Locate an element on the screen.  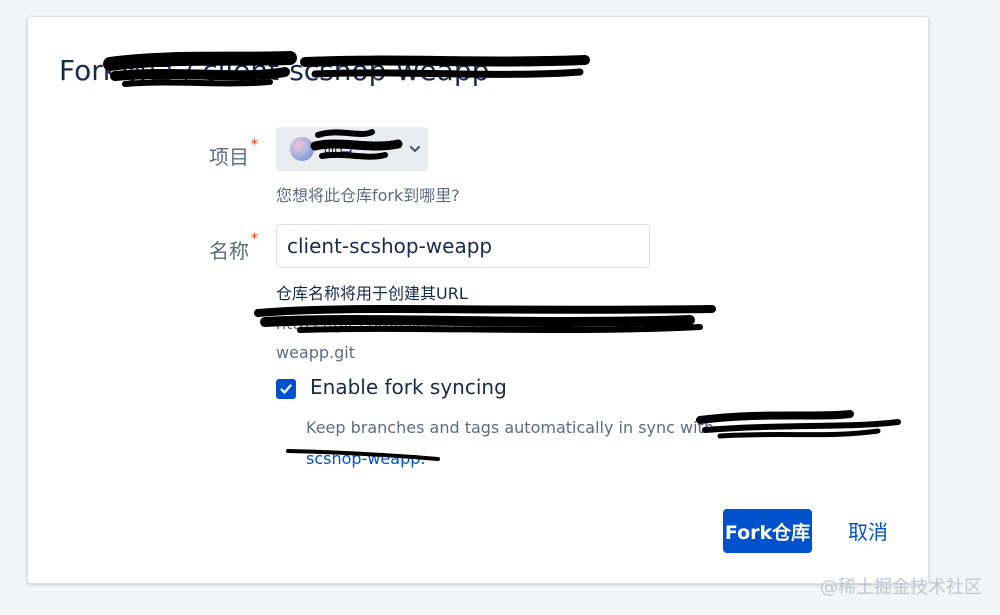
project-avatar is located at coordinates (302, 149).